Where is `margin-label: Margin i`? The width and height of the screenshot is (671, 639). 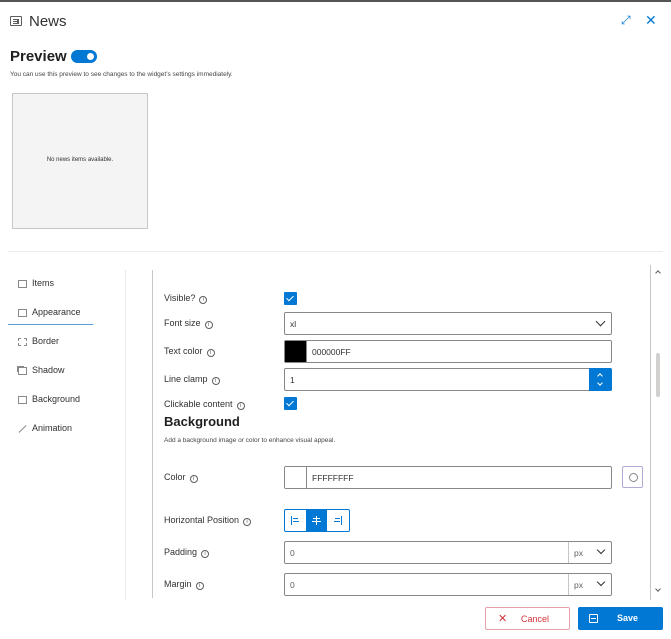 margin-label: Margin i is located at coordinates (184, 584).